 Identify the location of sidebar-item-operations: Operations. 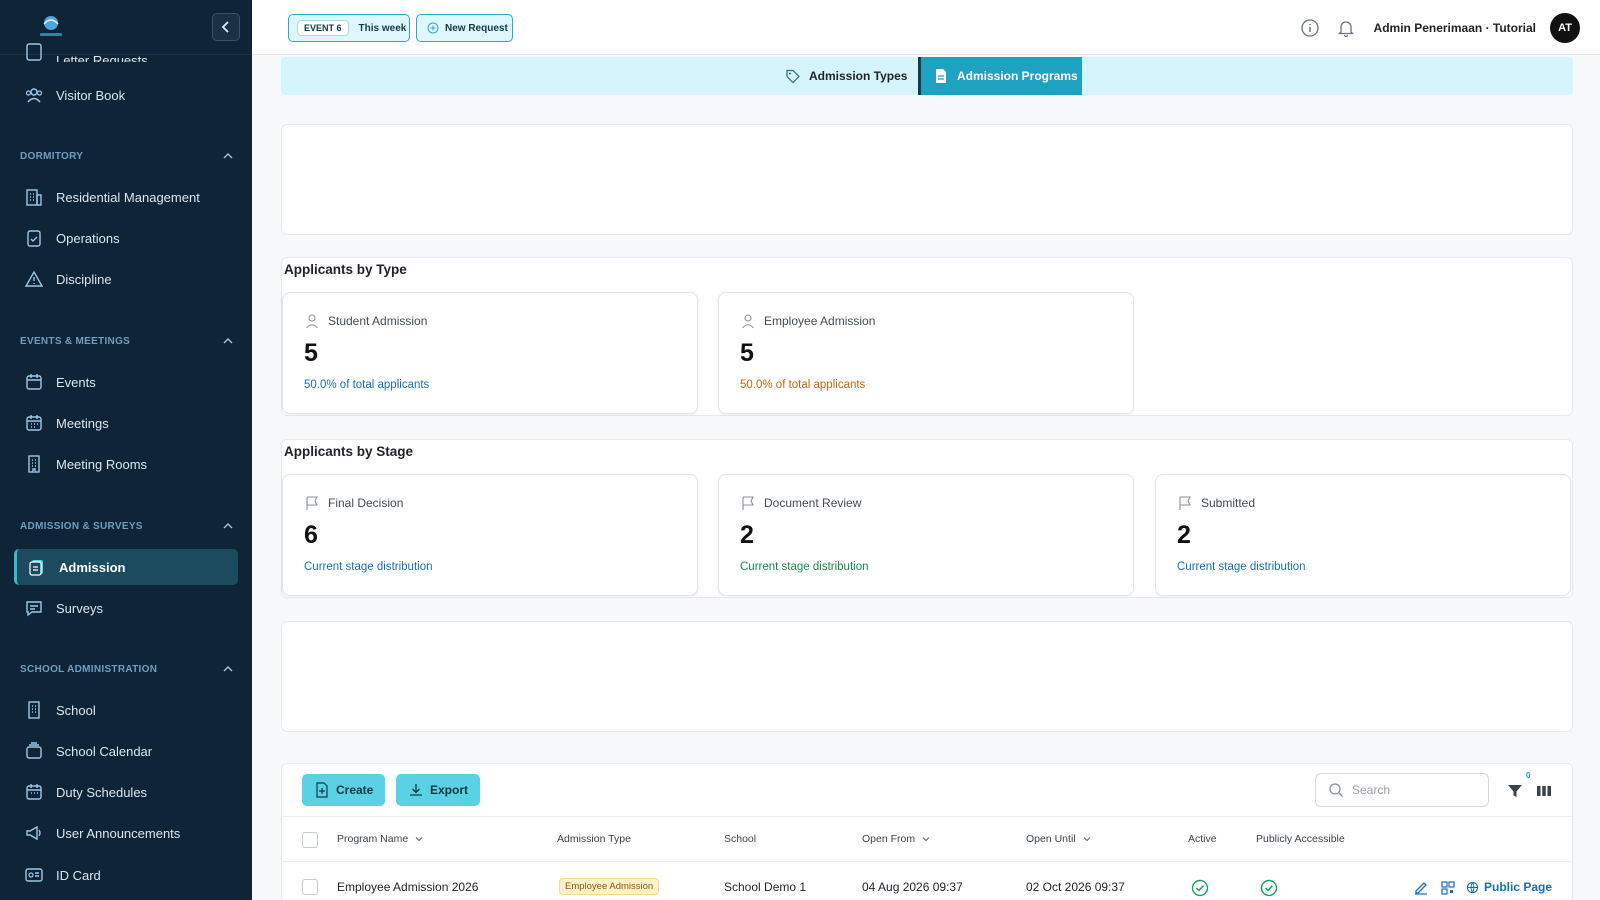
(131, 238).